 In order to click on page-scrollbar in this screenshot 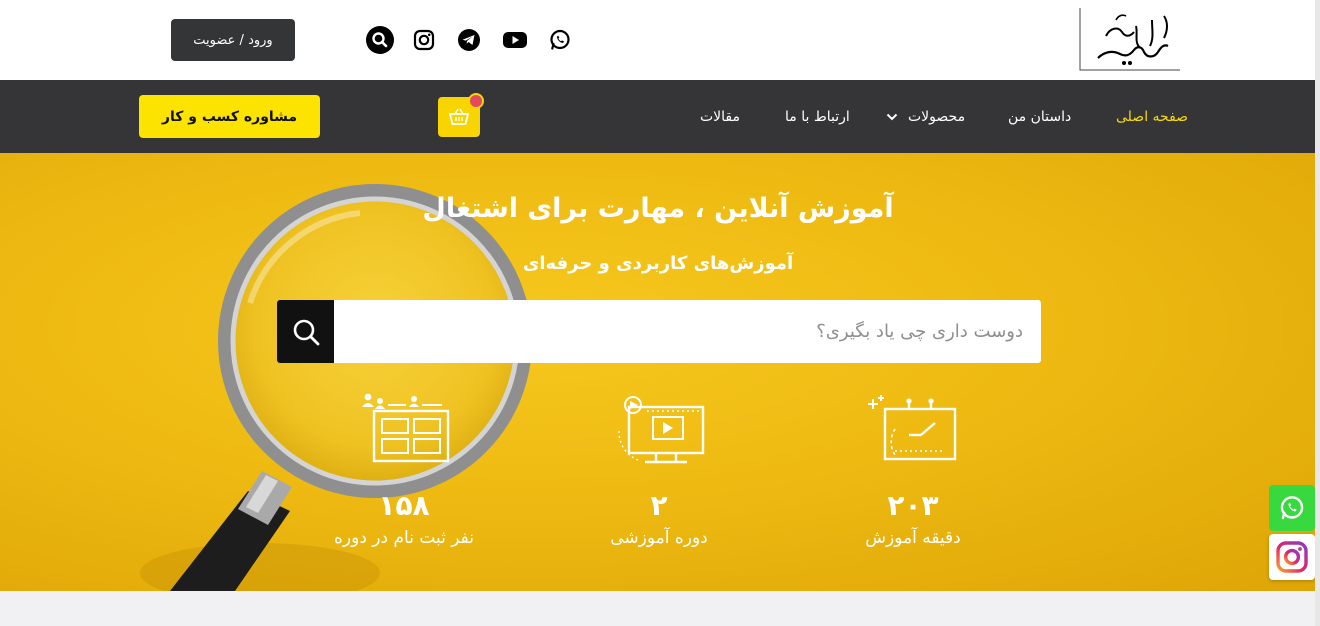, I will do `click(1317, 313)`.